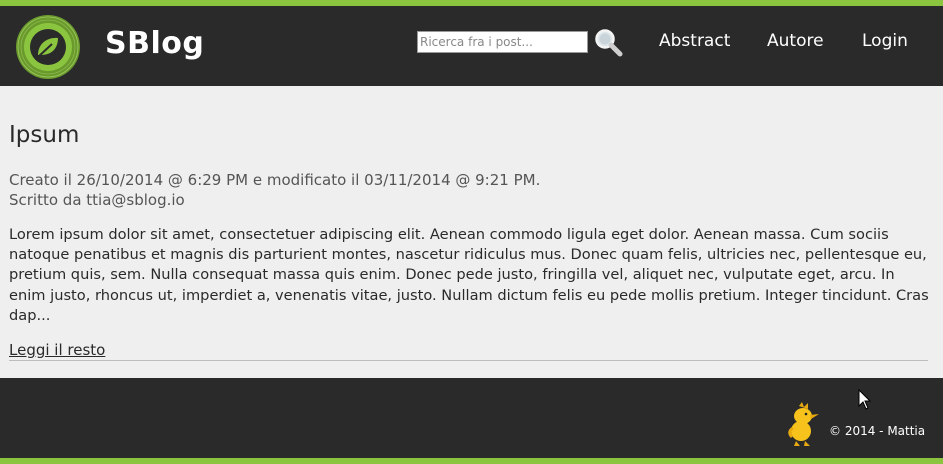  What do you see at coordinates (44, 135) in the screenshot?
I see `post-title: Ipsum` at bounding box center [44, 135].